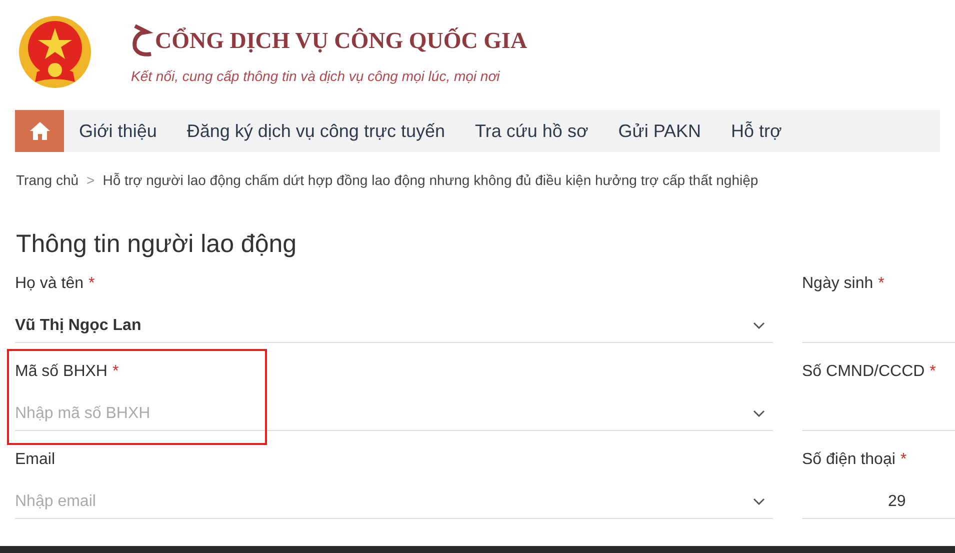 The width and height of the screenshot is (955, 553). What do you see at coordinates (156, 244) in the screenshot?
I see `section-title: Thông tin người lao động` at bounding box center [156, 244].